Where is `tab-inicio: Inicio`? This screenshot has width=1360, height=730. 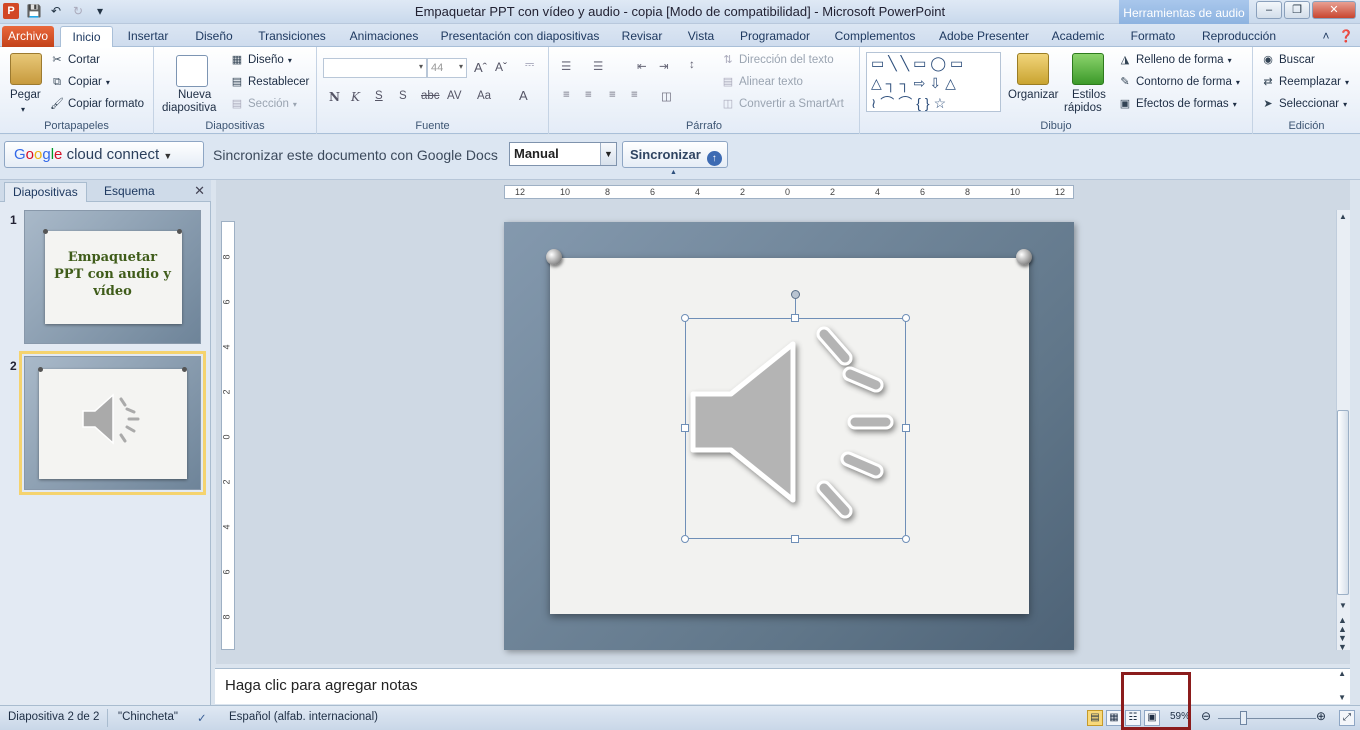 tab-inicio: Inicio is located at coordinates (86, 36).